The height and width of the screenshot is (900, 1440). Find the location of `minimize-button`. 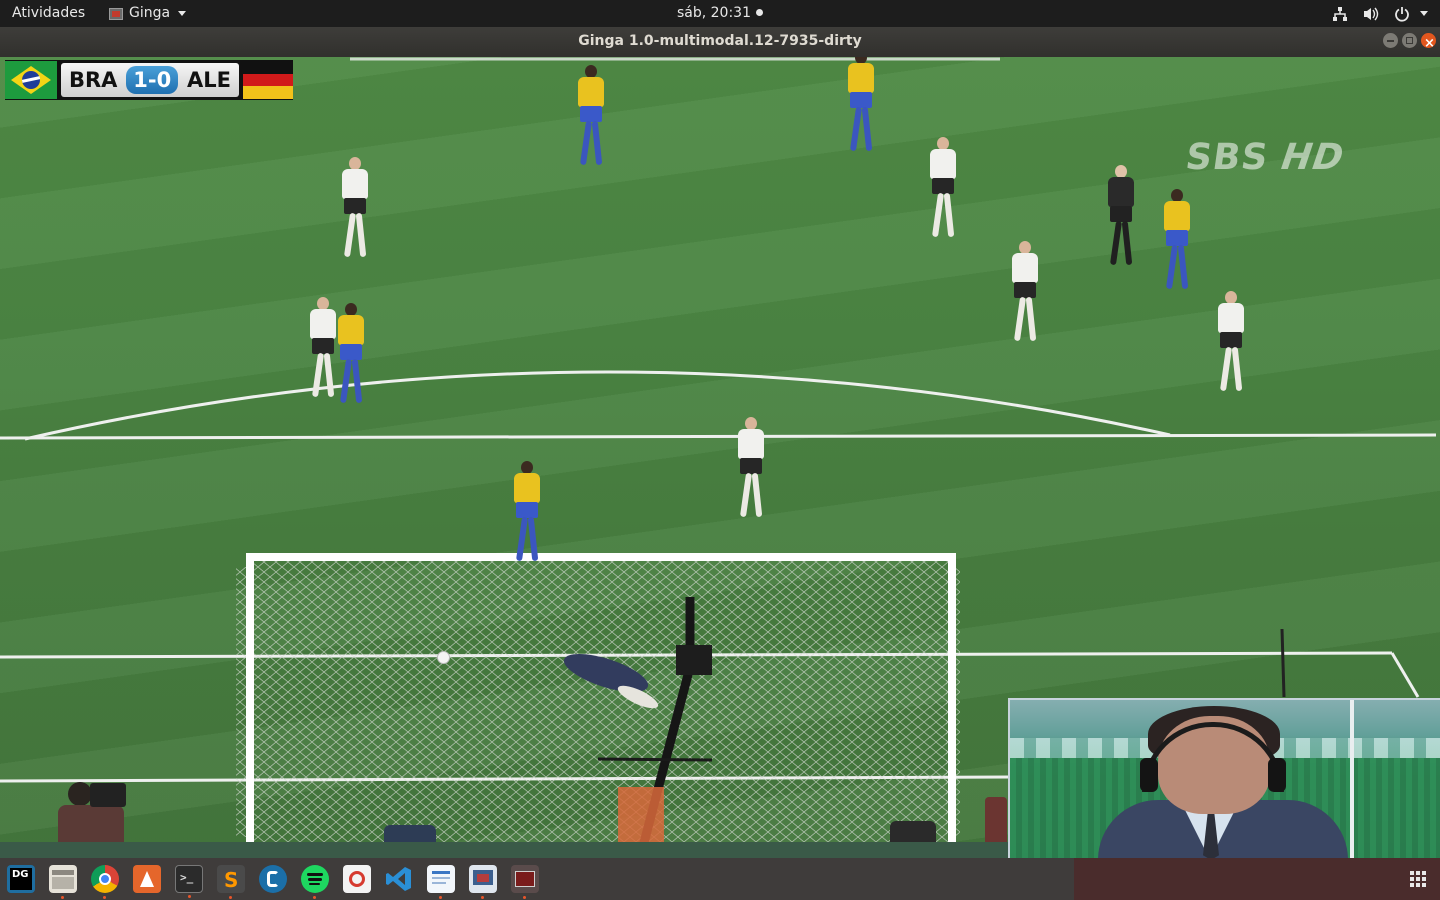

minimize-button is located at coordinates (1390, 40).